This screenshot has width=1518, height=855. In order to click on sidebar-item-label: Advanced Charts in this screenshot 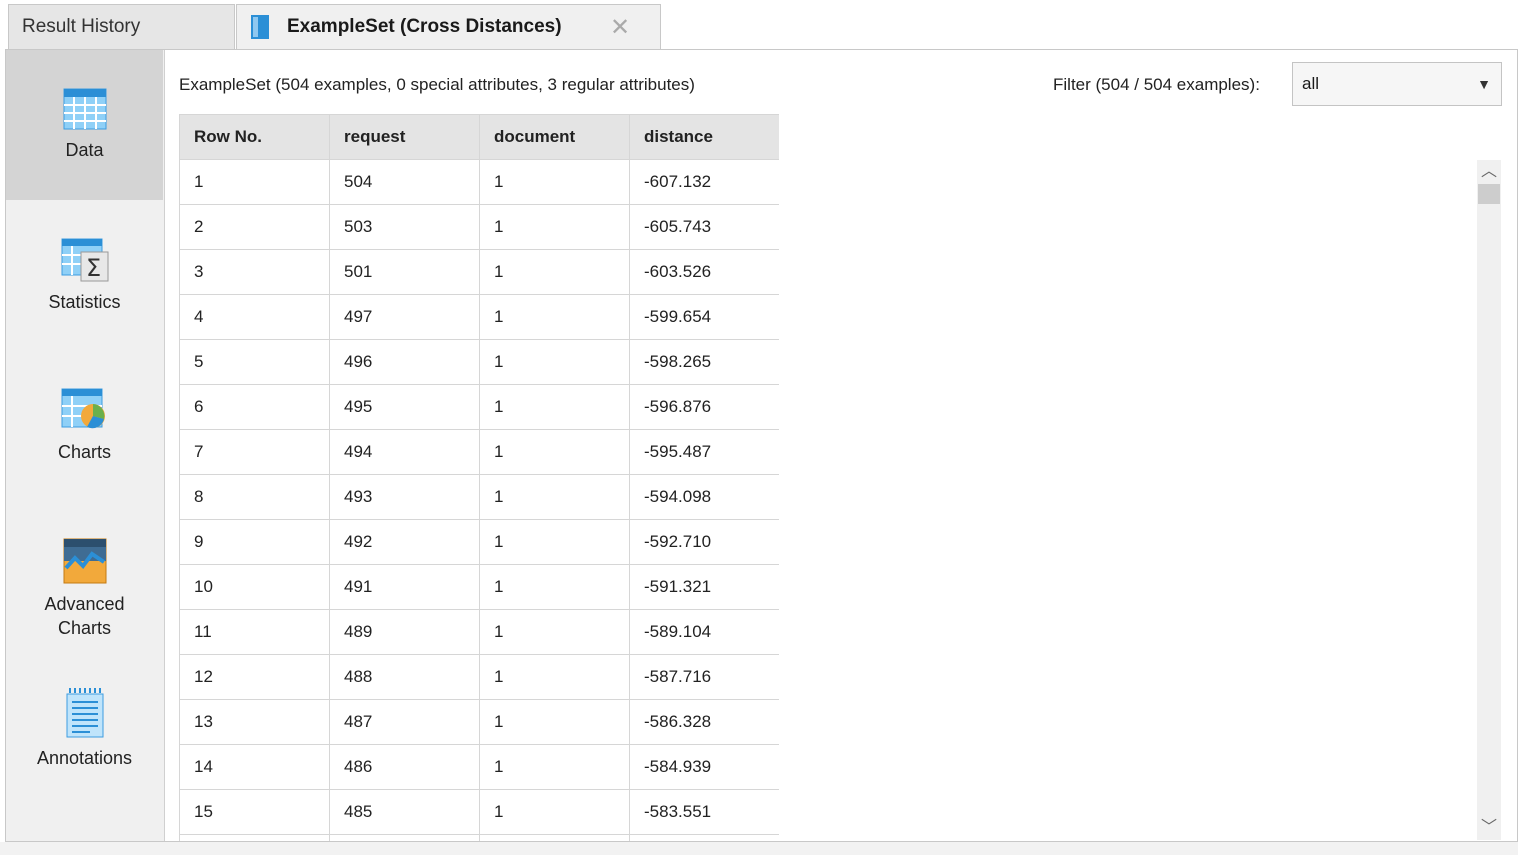, I will do `click(84, 616)`.